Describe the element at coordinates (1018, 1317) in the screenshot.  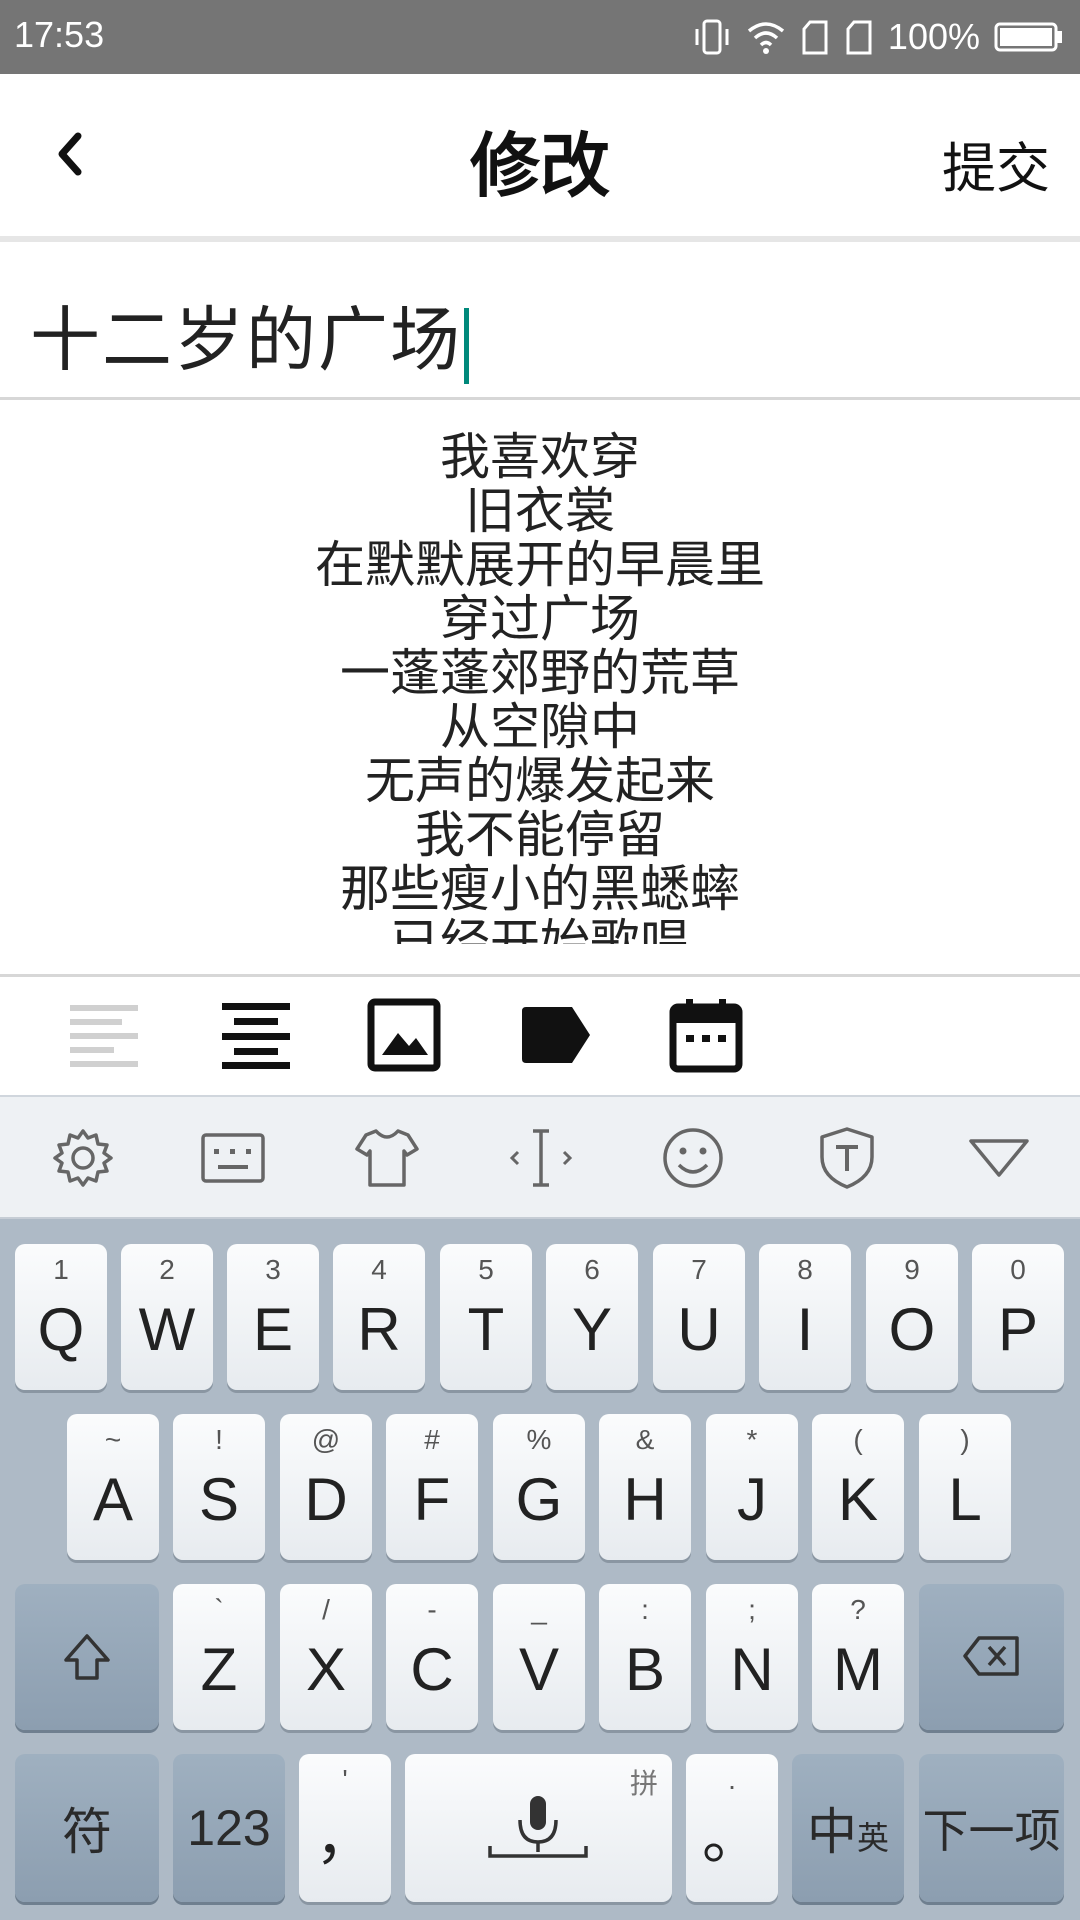
I see `key-p: 0P` at that location.